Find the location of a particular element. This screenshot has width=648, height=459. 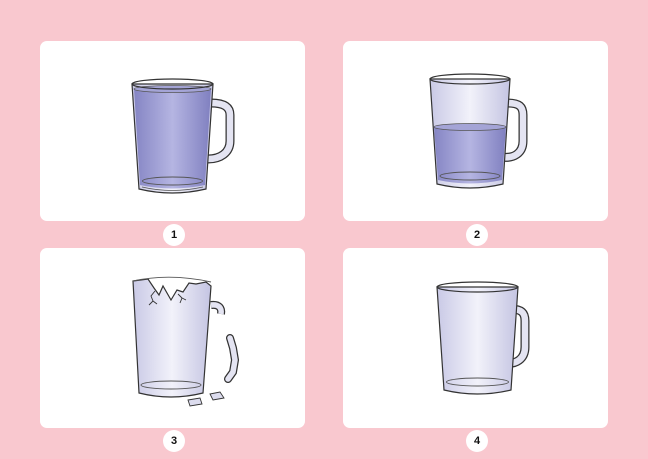

panel-2-number-badge: 2 is located at coordinates (477, 235).